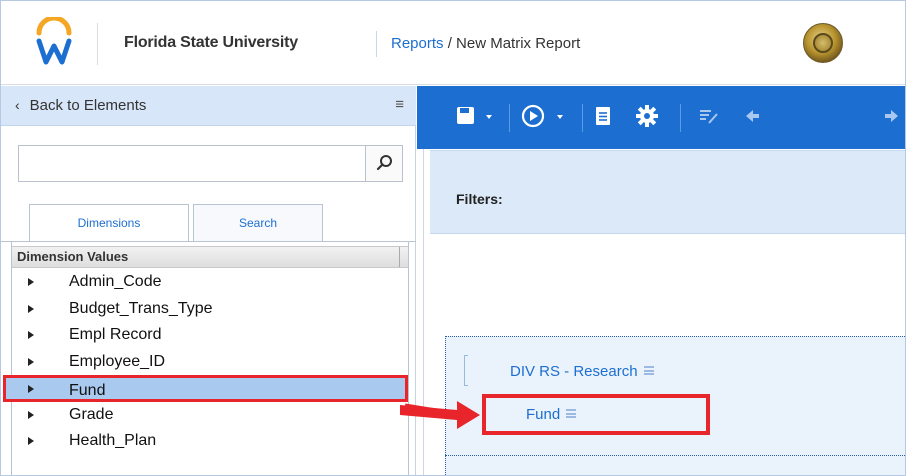 The image size is (906, 476). What do you see at coordinates (17, 105) in the screenshot?
I see `chevron-left-icon: ‹` at bounding box center [17, 105].